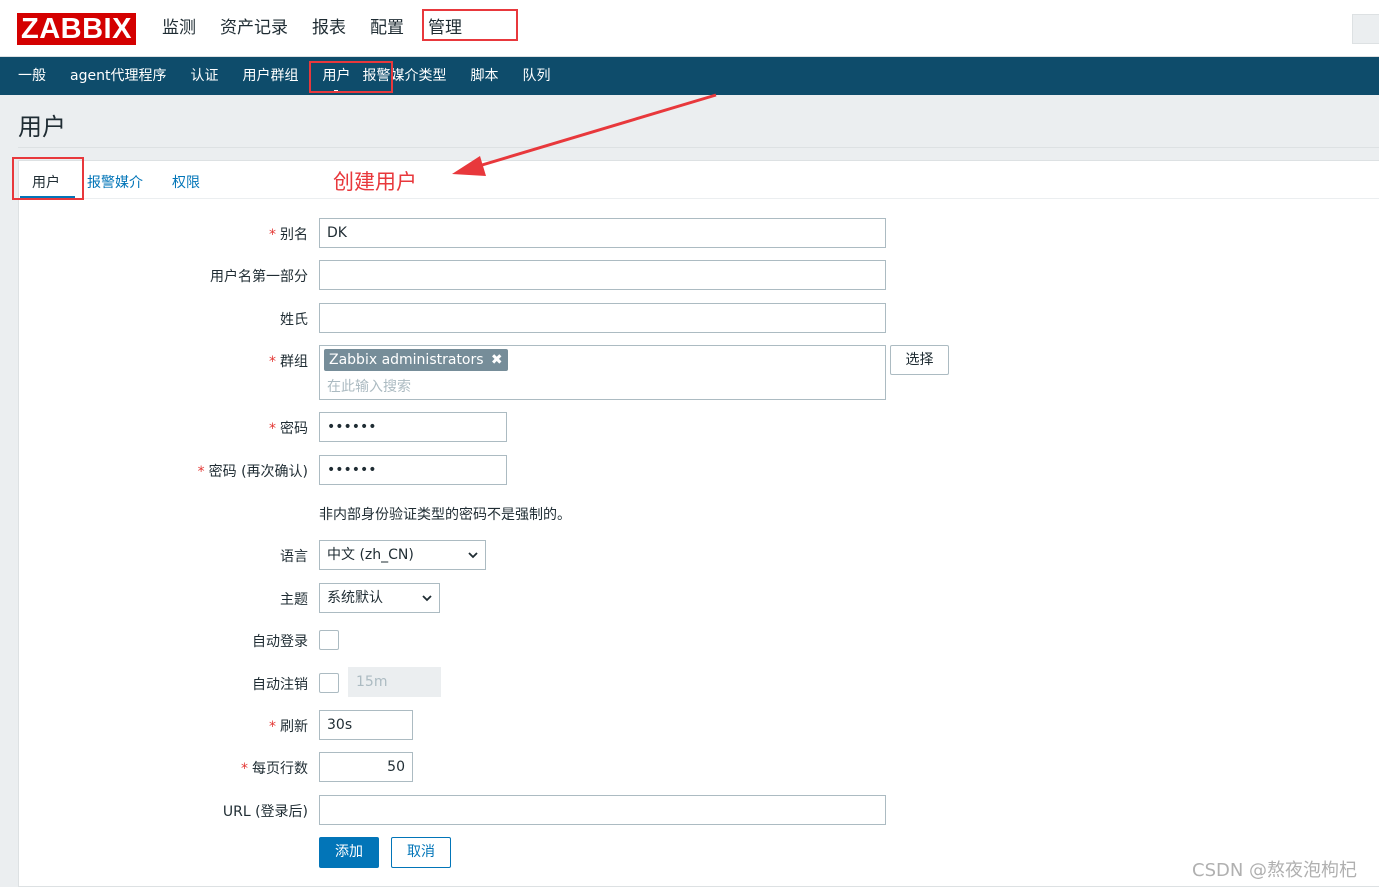  I want to click on subnav-proxies: agent代理程序, so click(118, 76).